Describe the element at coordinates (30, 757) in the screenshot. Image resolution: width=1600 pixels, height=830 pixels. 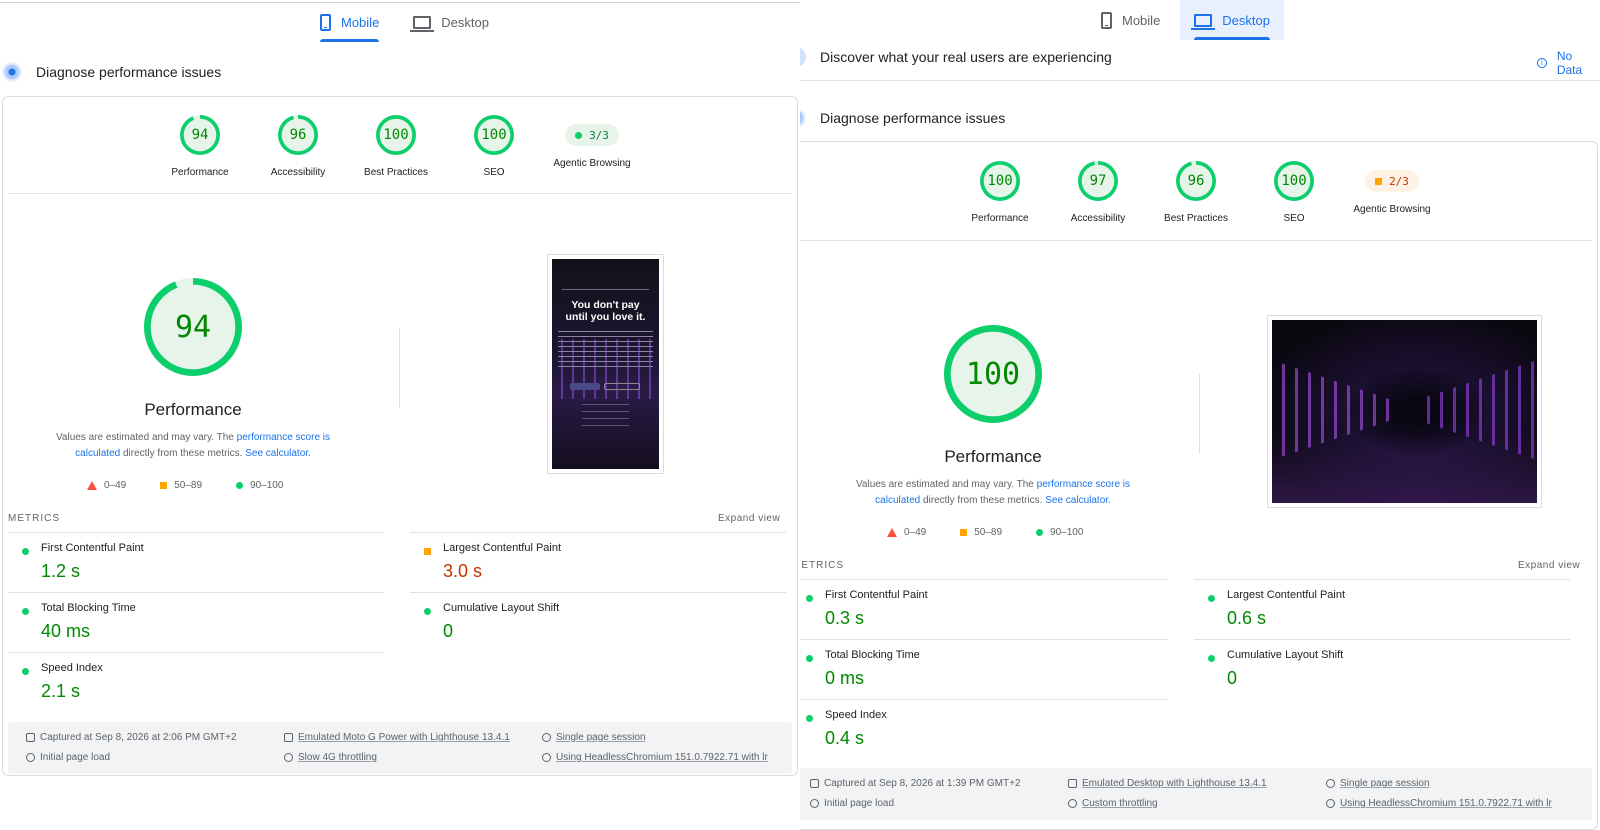
I see `timer-icon` at that location.